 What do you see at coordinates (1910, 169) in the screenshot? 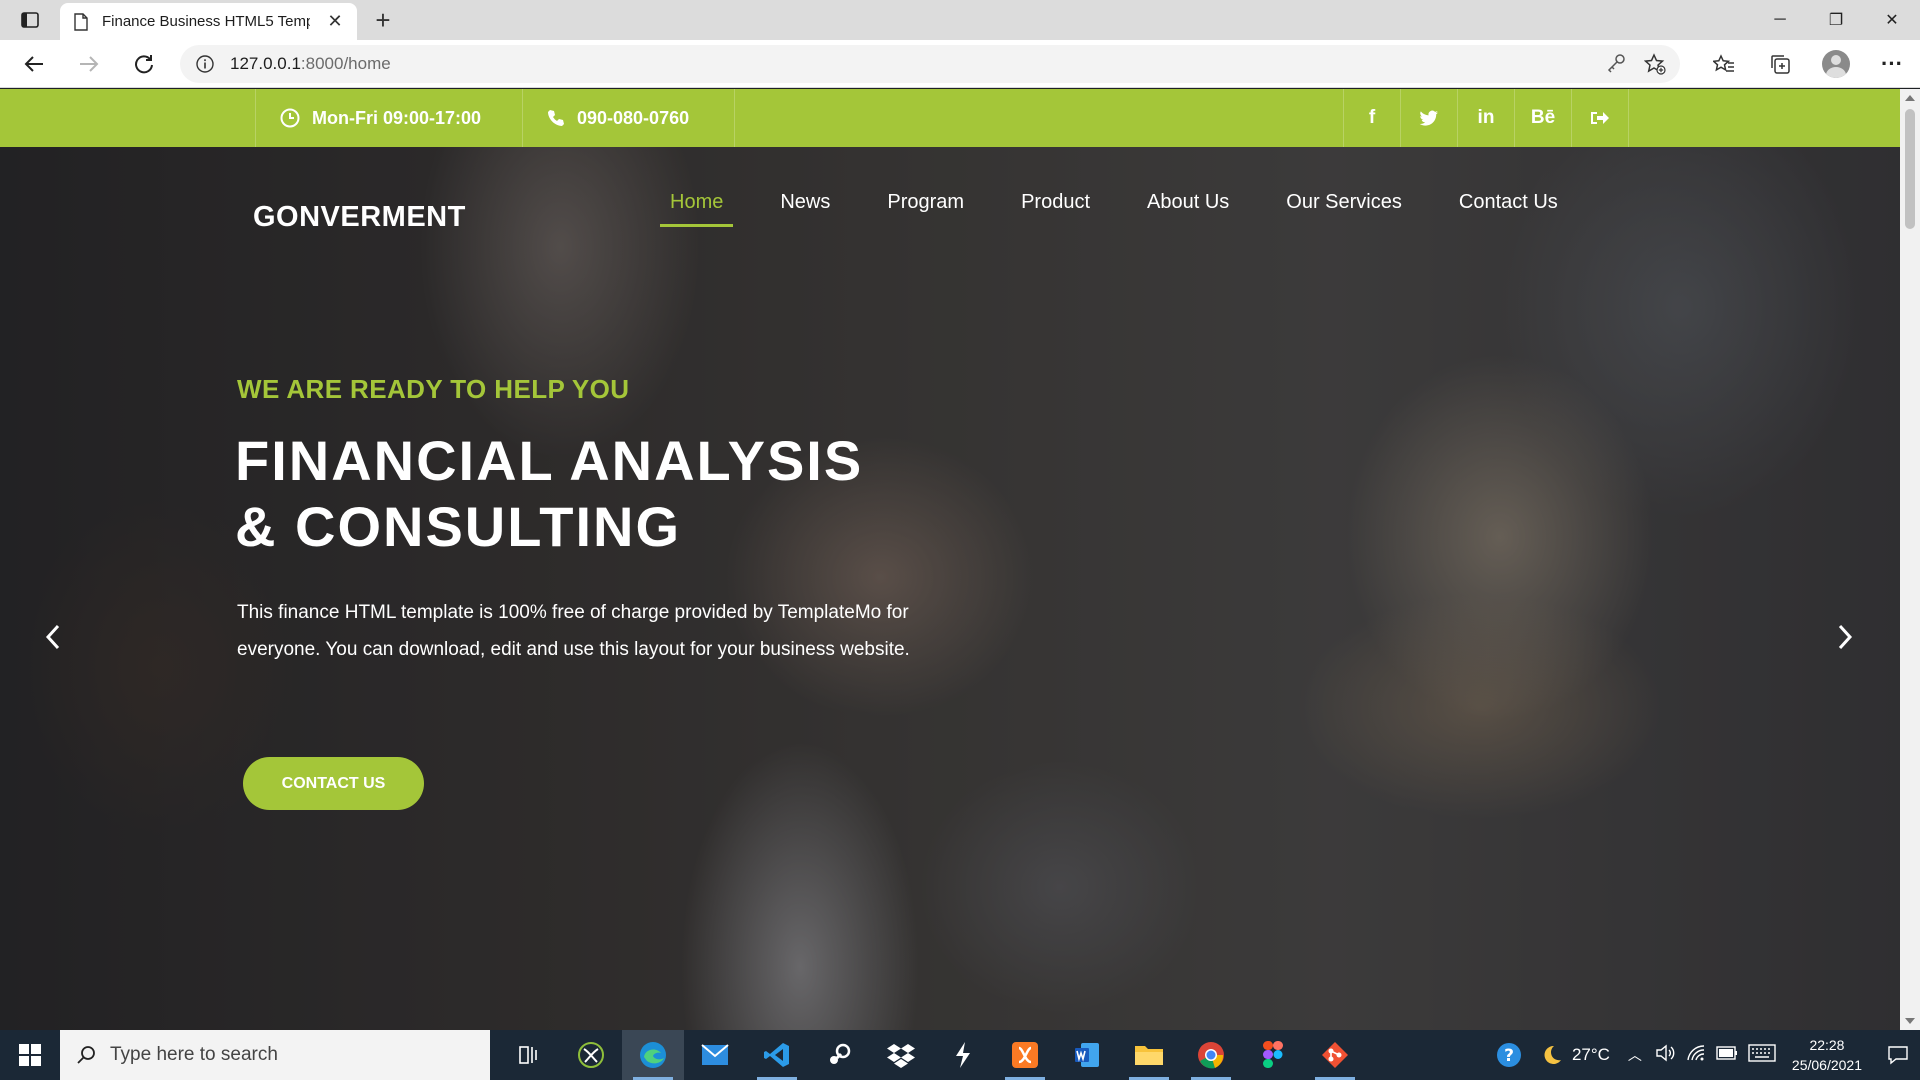
I see `scroll-thumb` at bounding box center [1910, 169].